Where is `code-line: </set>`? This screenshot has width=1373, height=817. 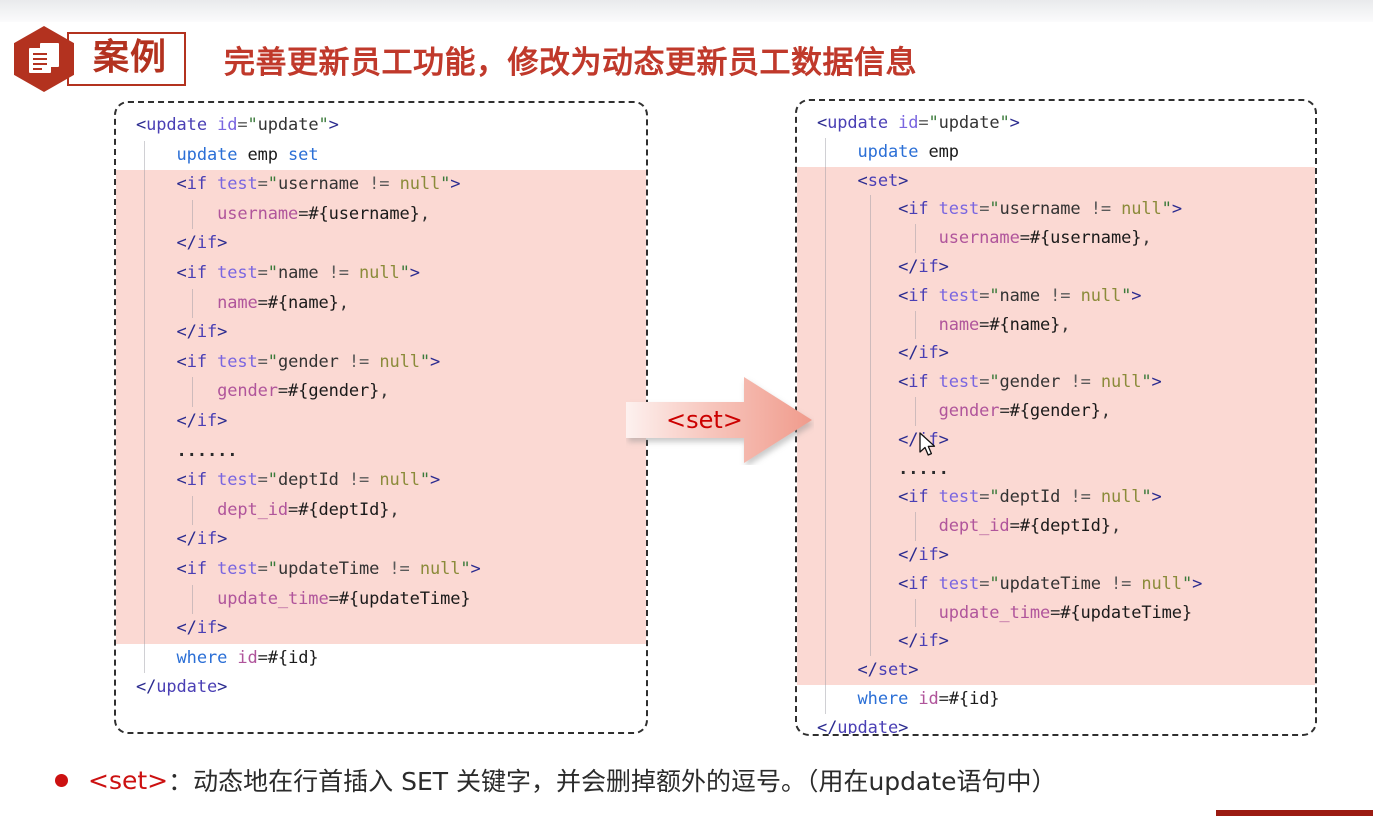
code-line: </set> is located at coordinates (1056, 670).